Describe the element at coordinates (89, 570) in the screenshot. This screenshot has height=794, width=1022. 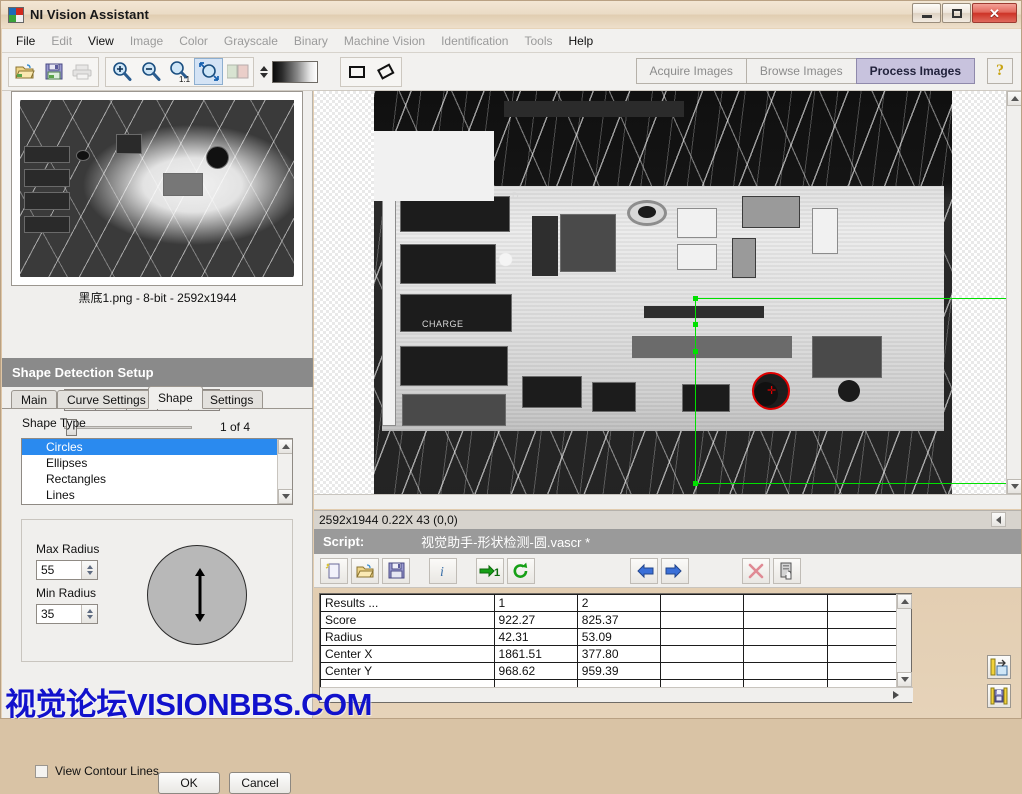
I see `max-radius-spin-buttons` at that location.